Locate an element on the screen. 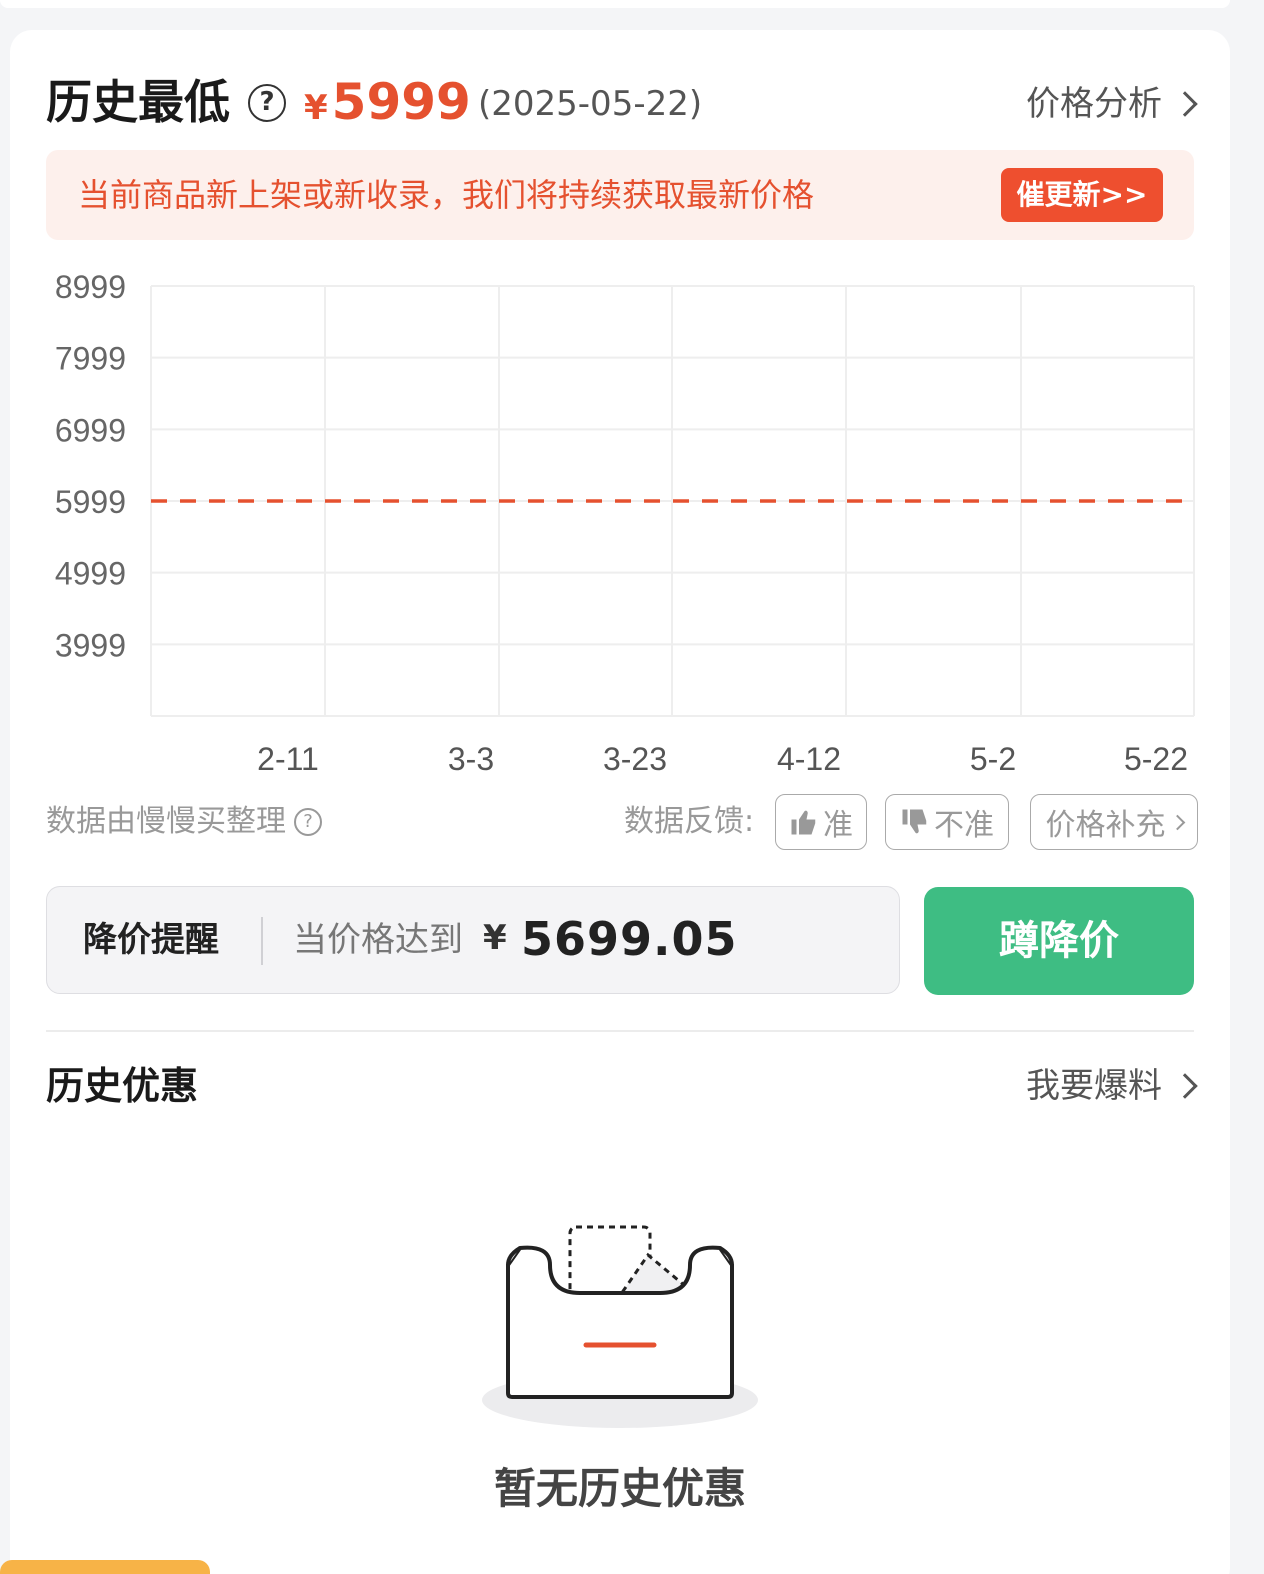  price-analysis-link: 价格分析 is located at coordinates (1112, 104).